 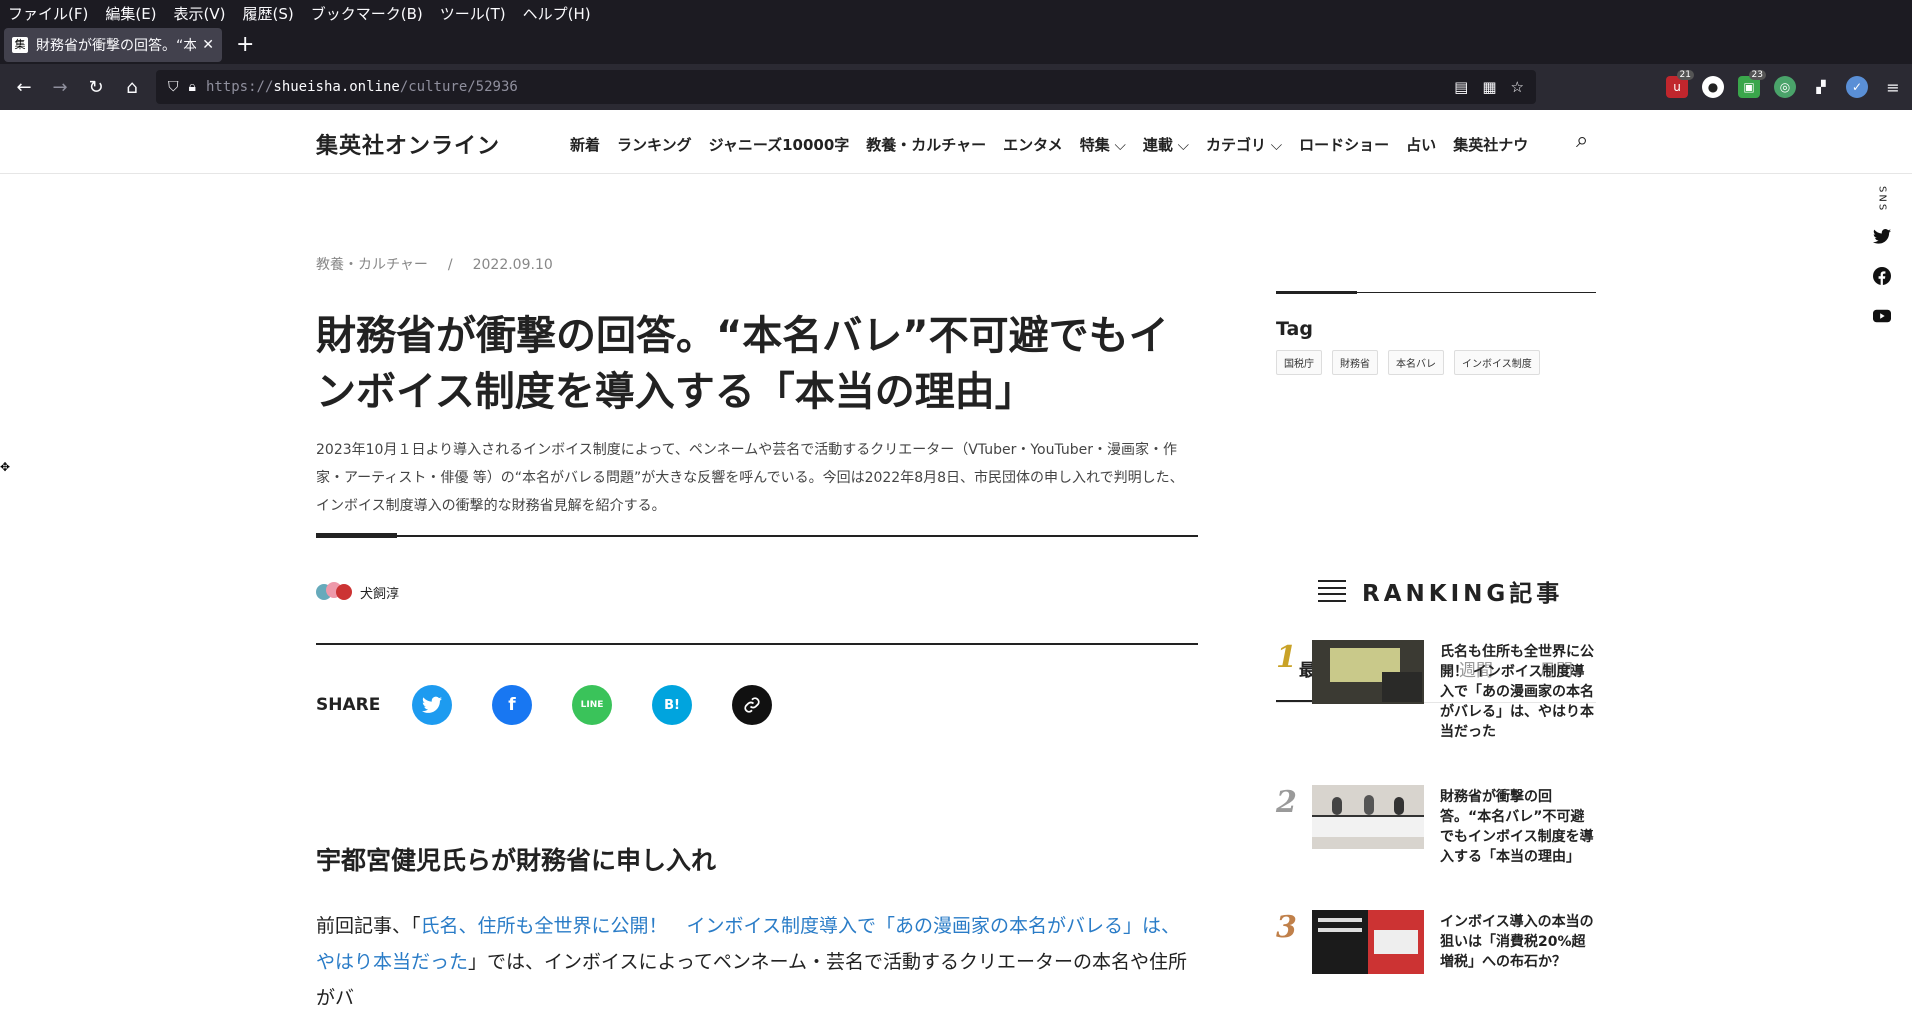 I want to click on menu-edit: 編集(E), so click(x=130, y=13).